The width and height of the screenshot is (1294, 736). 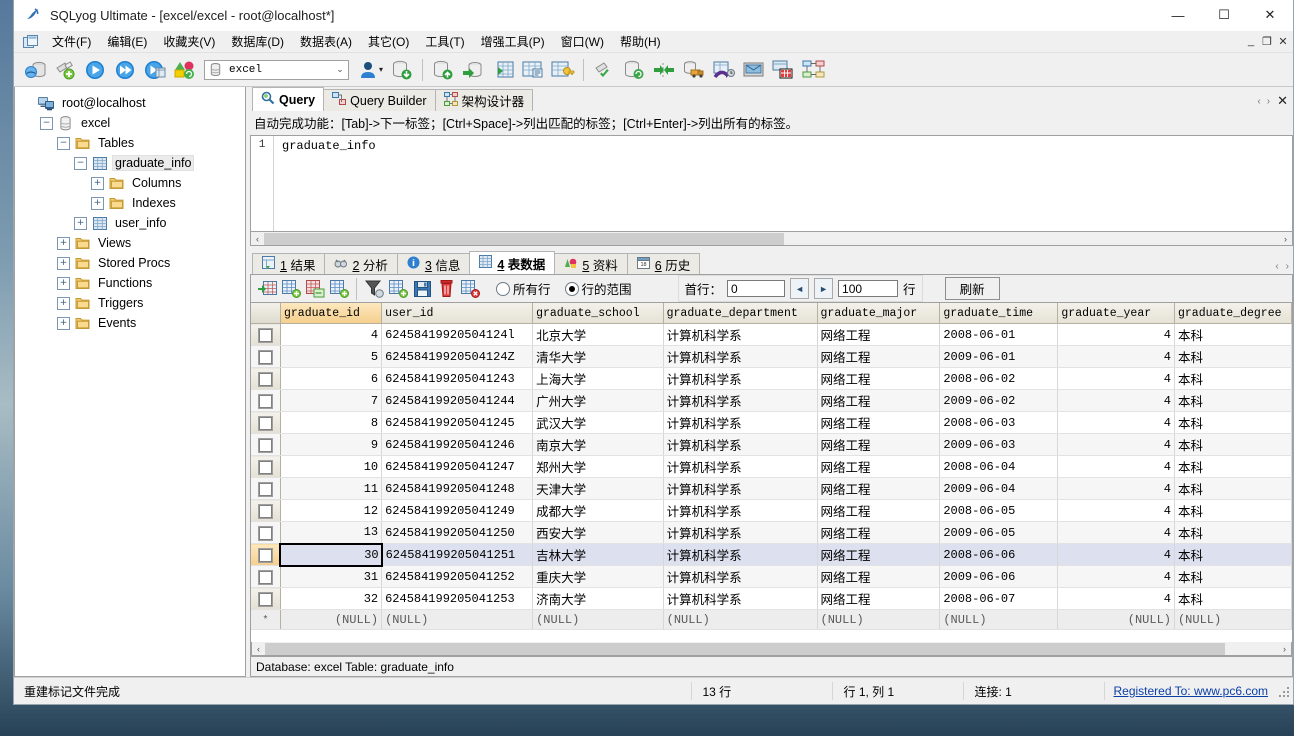 What do you see at coordinates (457, 378) in the screenshot?
I see `cell-user_id: 624584199205041243` at bounding box center [457, 378].